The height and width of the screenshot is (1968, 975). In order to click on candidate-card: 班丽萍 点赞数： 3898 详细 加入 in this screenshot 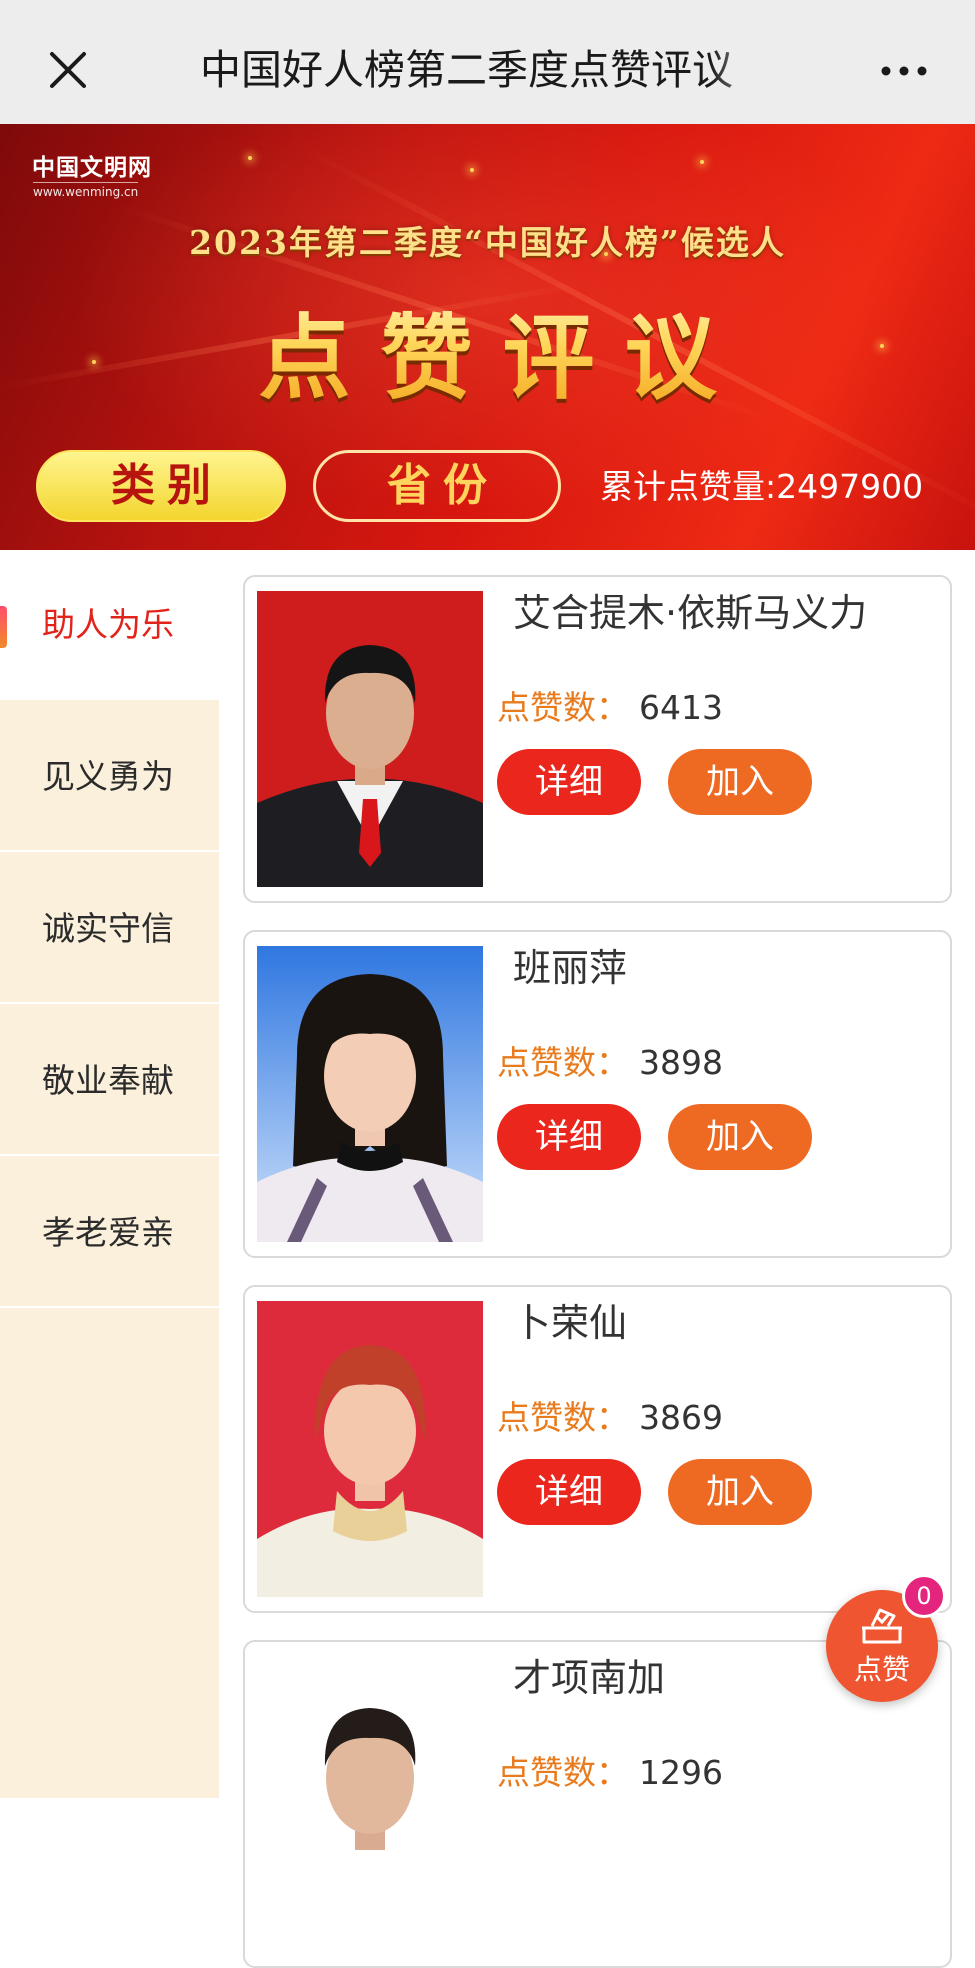, I will do `click(597, 1094)`.